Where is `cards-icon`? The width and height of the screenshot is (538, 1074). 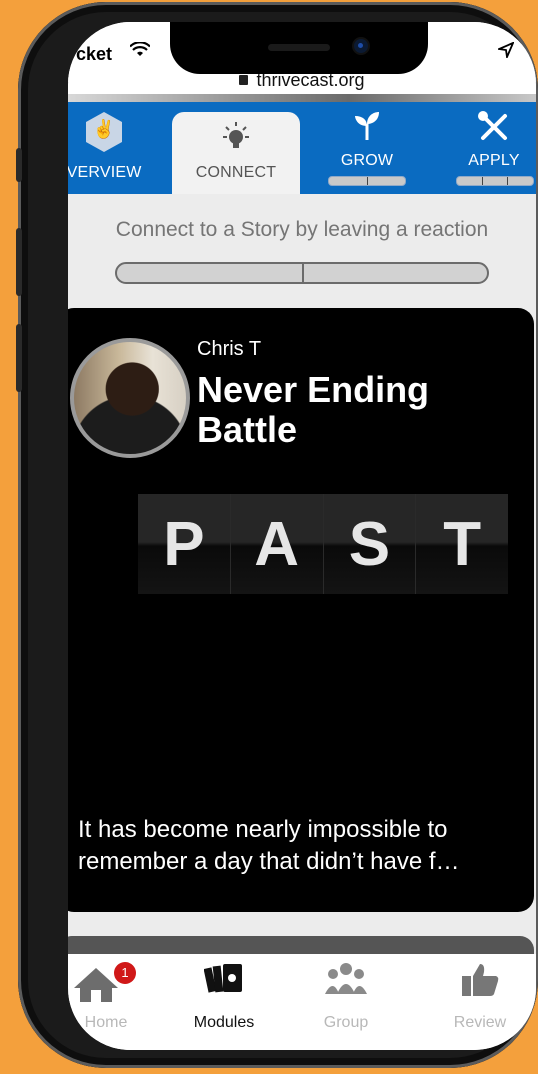 cards-icon is located at coordinates (224, 982).